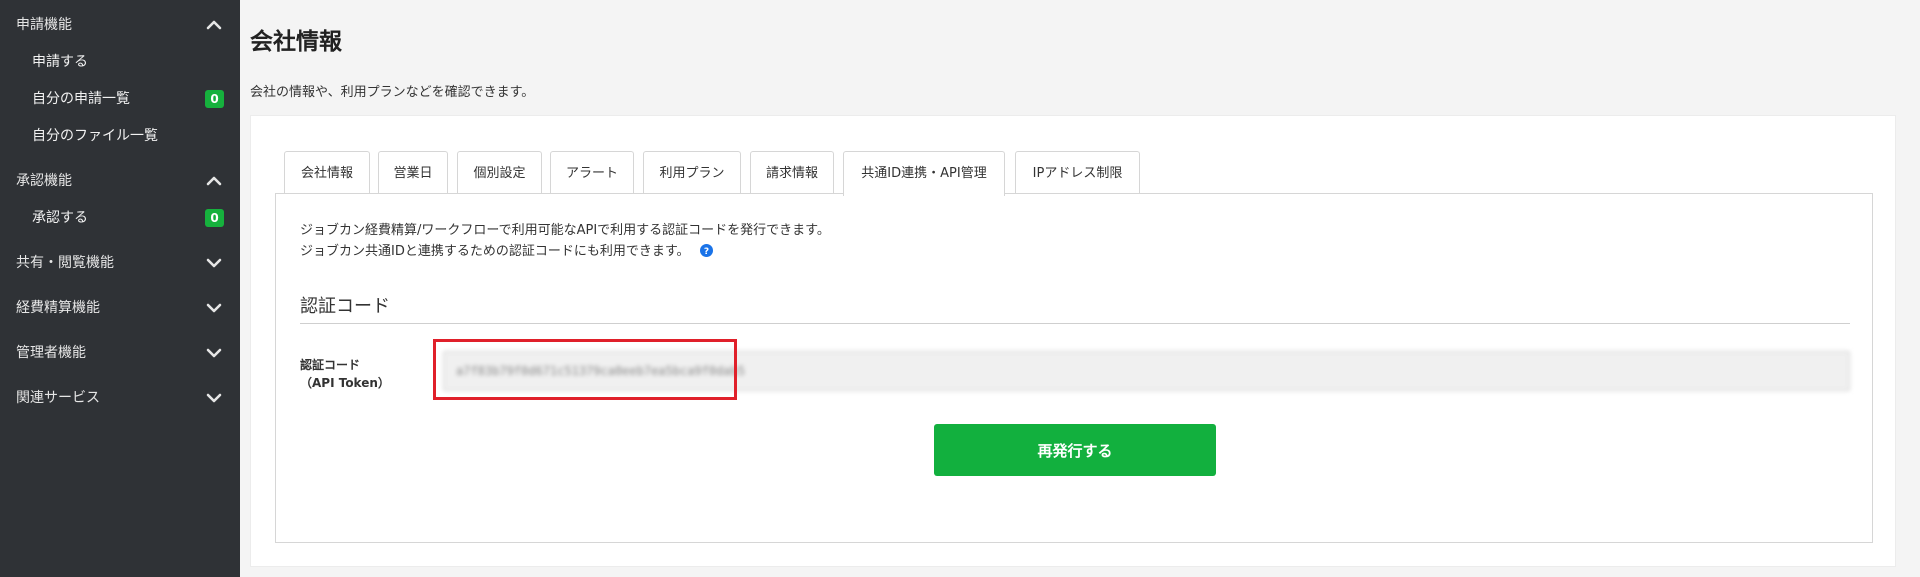  What do you see at coordinates (95, 136) in the screenshot?
I see `sidebar-item-label: 自分のファイル一覧` at bounding box center [95, 136].